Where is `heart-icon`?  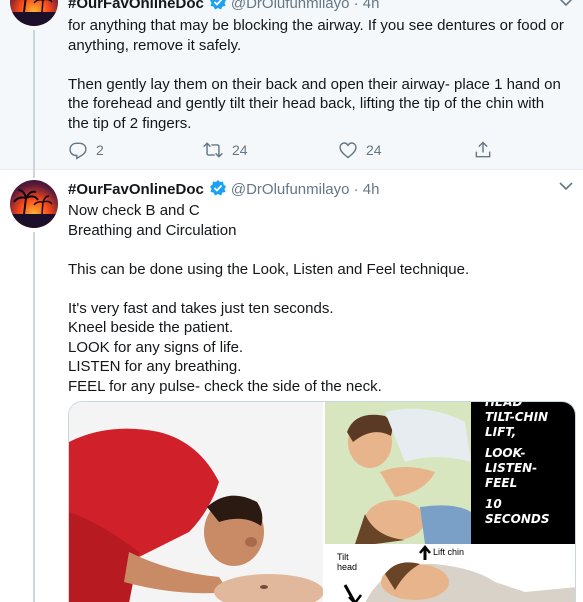 heart-icon is located at coordinates (348, 150).